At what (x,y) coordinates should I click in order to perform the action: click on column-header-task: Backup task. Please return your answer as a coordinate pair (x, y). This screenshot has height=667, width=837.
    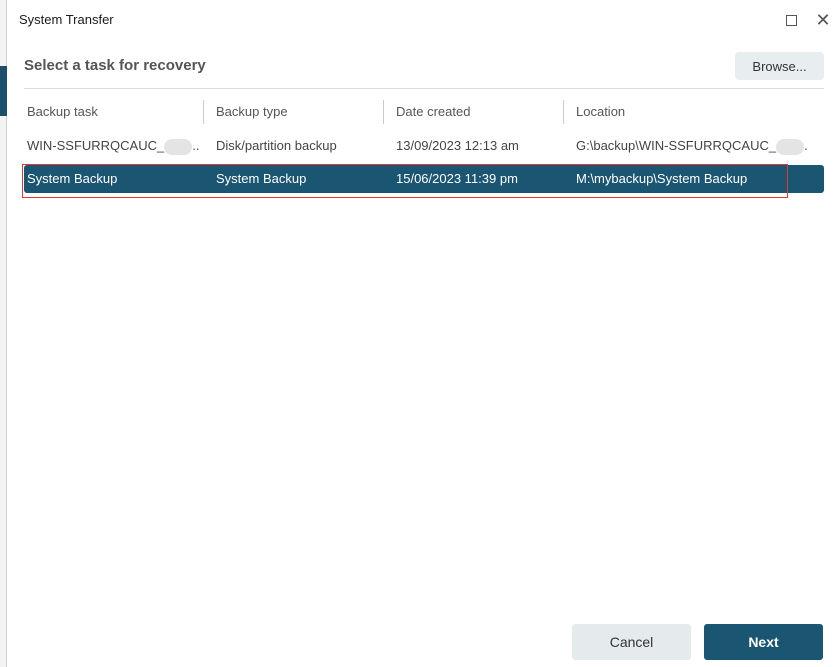
    Looking at the image, I should click on (62, 112).